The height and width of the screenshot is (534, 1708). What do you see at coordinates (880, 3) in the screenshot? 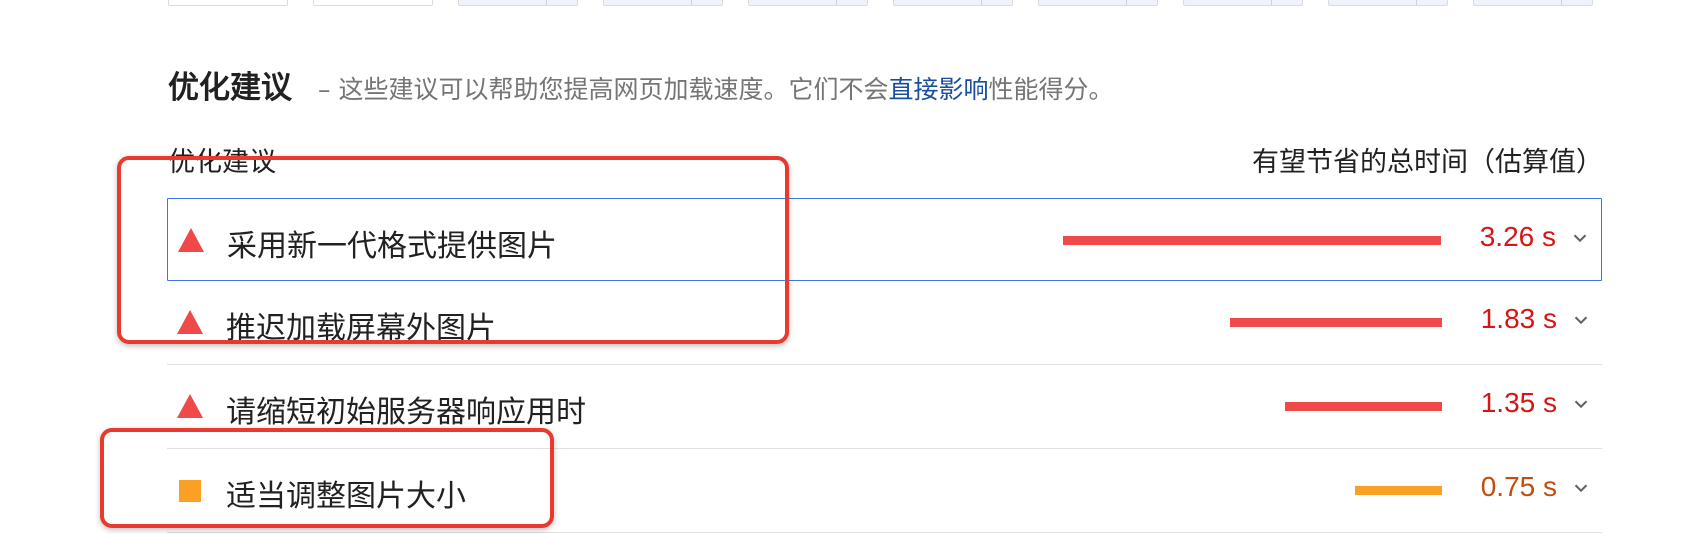
I see `filmstrip` at bounding box center [880, 3].